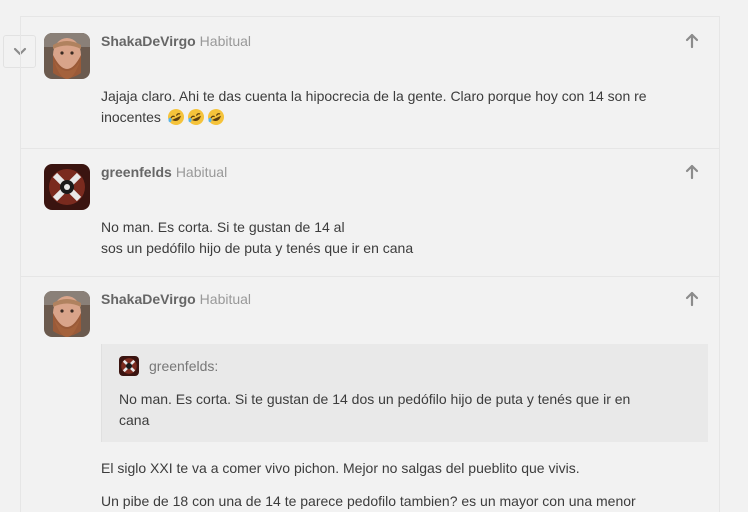 Image resolution: width=748 pixels, height=512 pixels. What do you see at coordinates (183, 366) in the screenshot?
I see `quote-author: greenfelds:` at bounding box center [183, 366].